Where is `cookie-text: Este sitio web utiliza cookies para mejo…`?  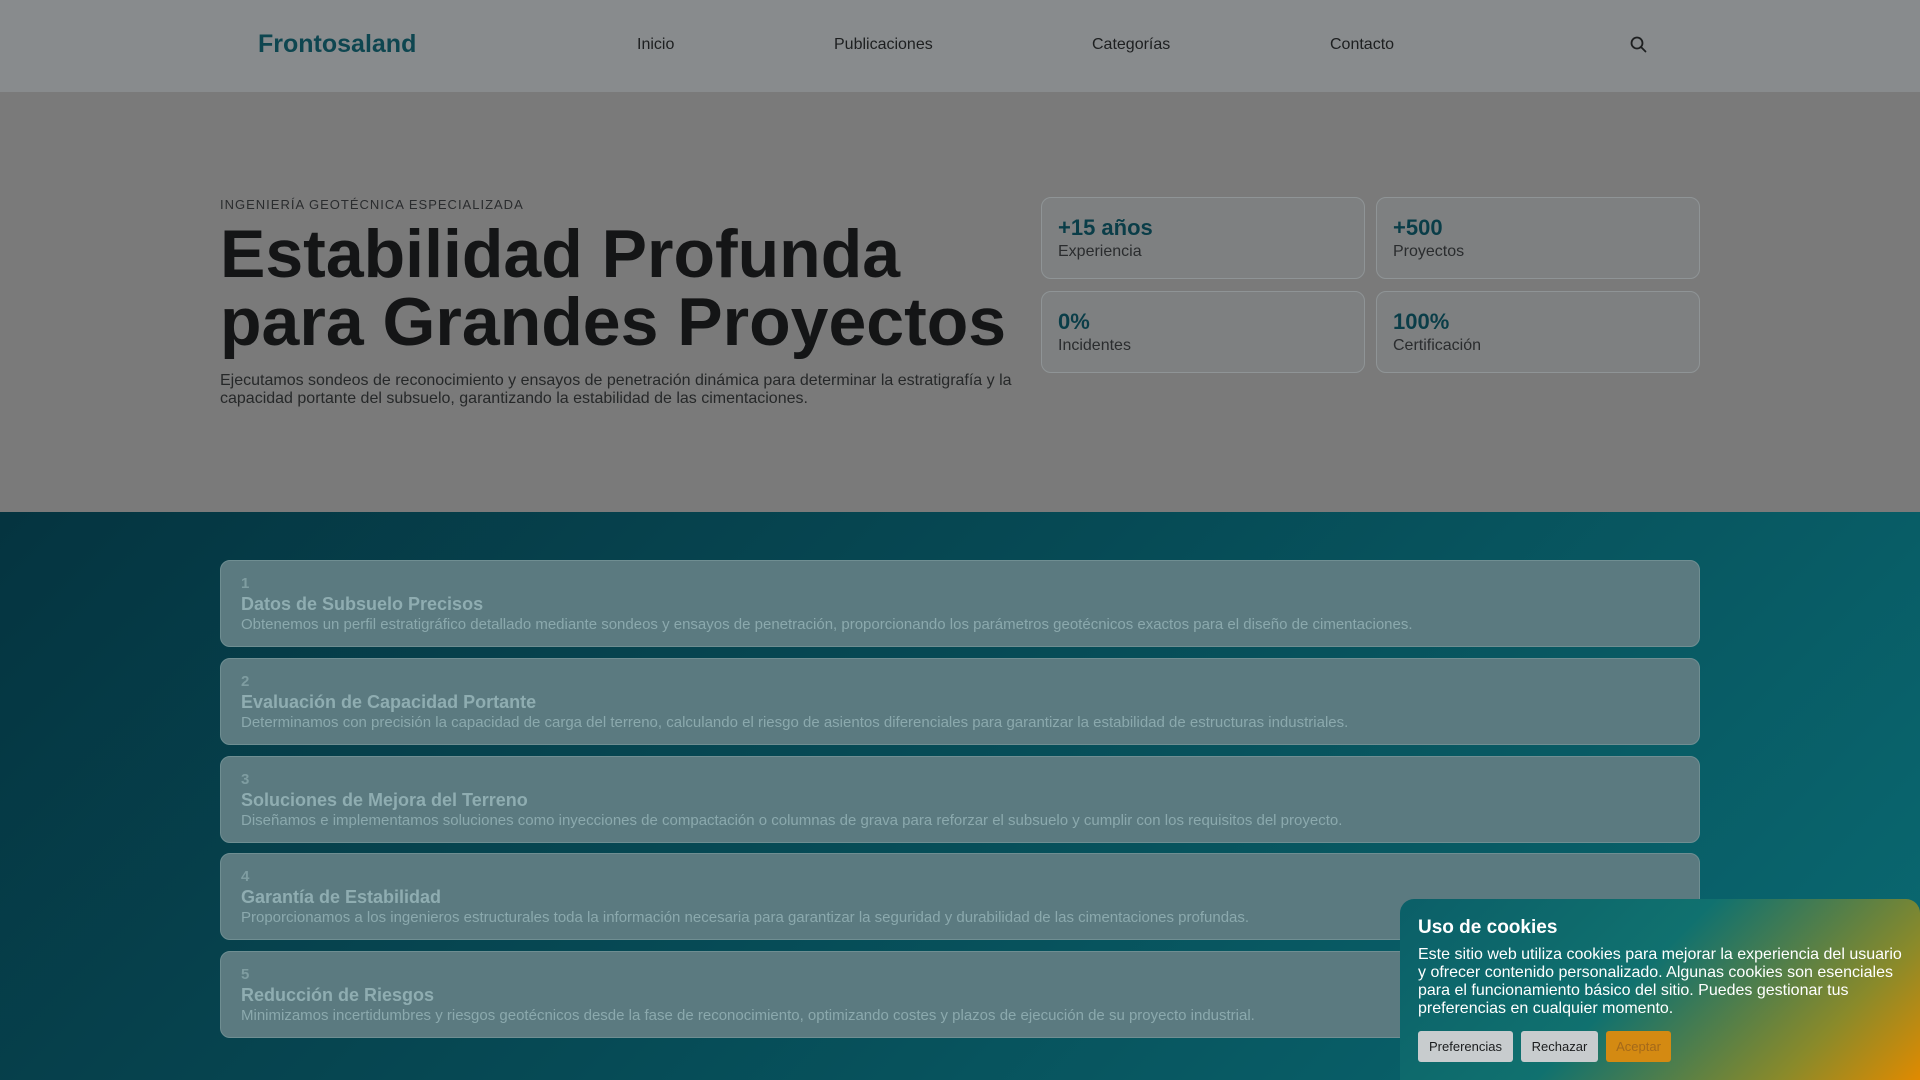 cookie-text: Este sitio web utiliza cookies para mejo… is located at coordinates (1660, 981).